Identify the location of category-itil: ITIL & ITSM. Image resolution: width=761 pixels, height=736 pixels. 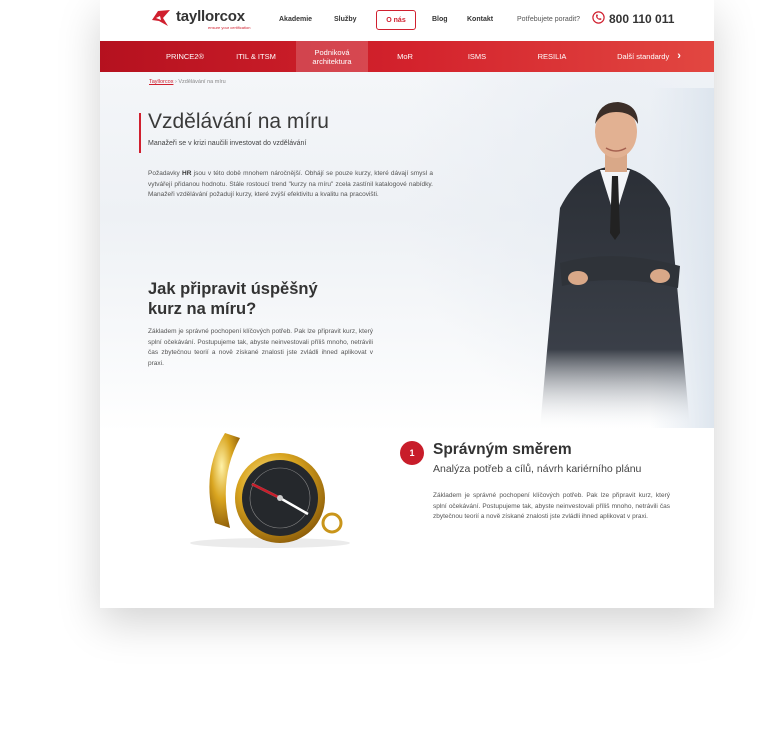
(256, 56).